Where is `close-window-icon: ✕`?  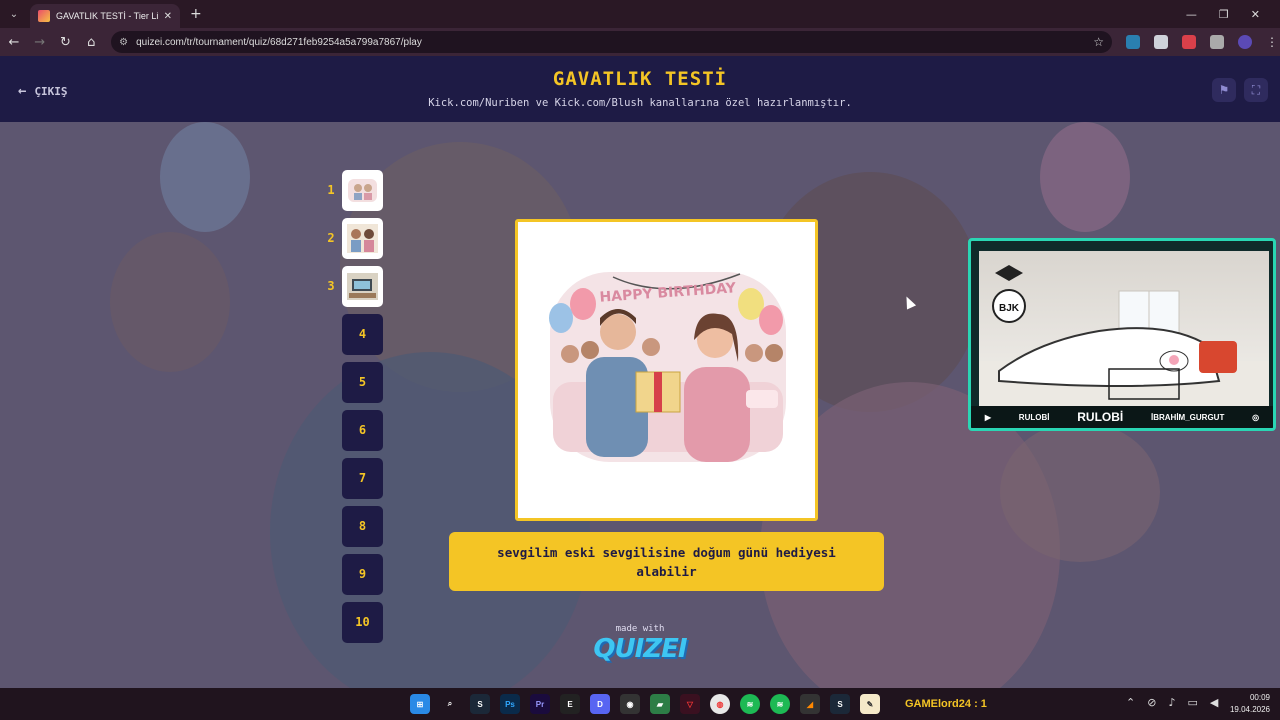 close-window-icon: ✕ is located at coordinates (1255, 14).